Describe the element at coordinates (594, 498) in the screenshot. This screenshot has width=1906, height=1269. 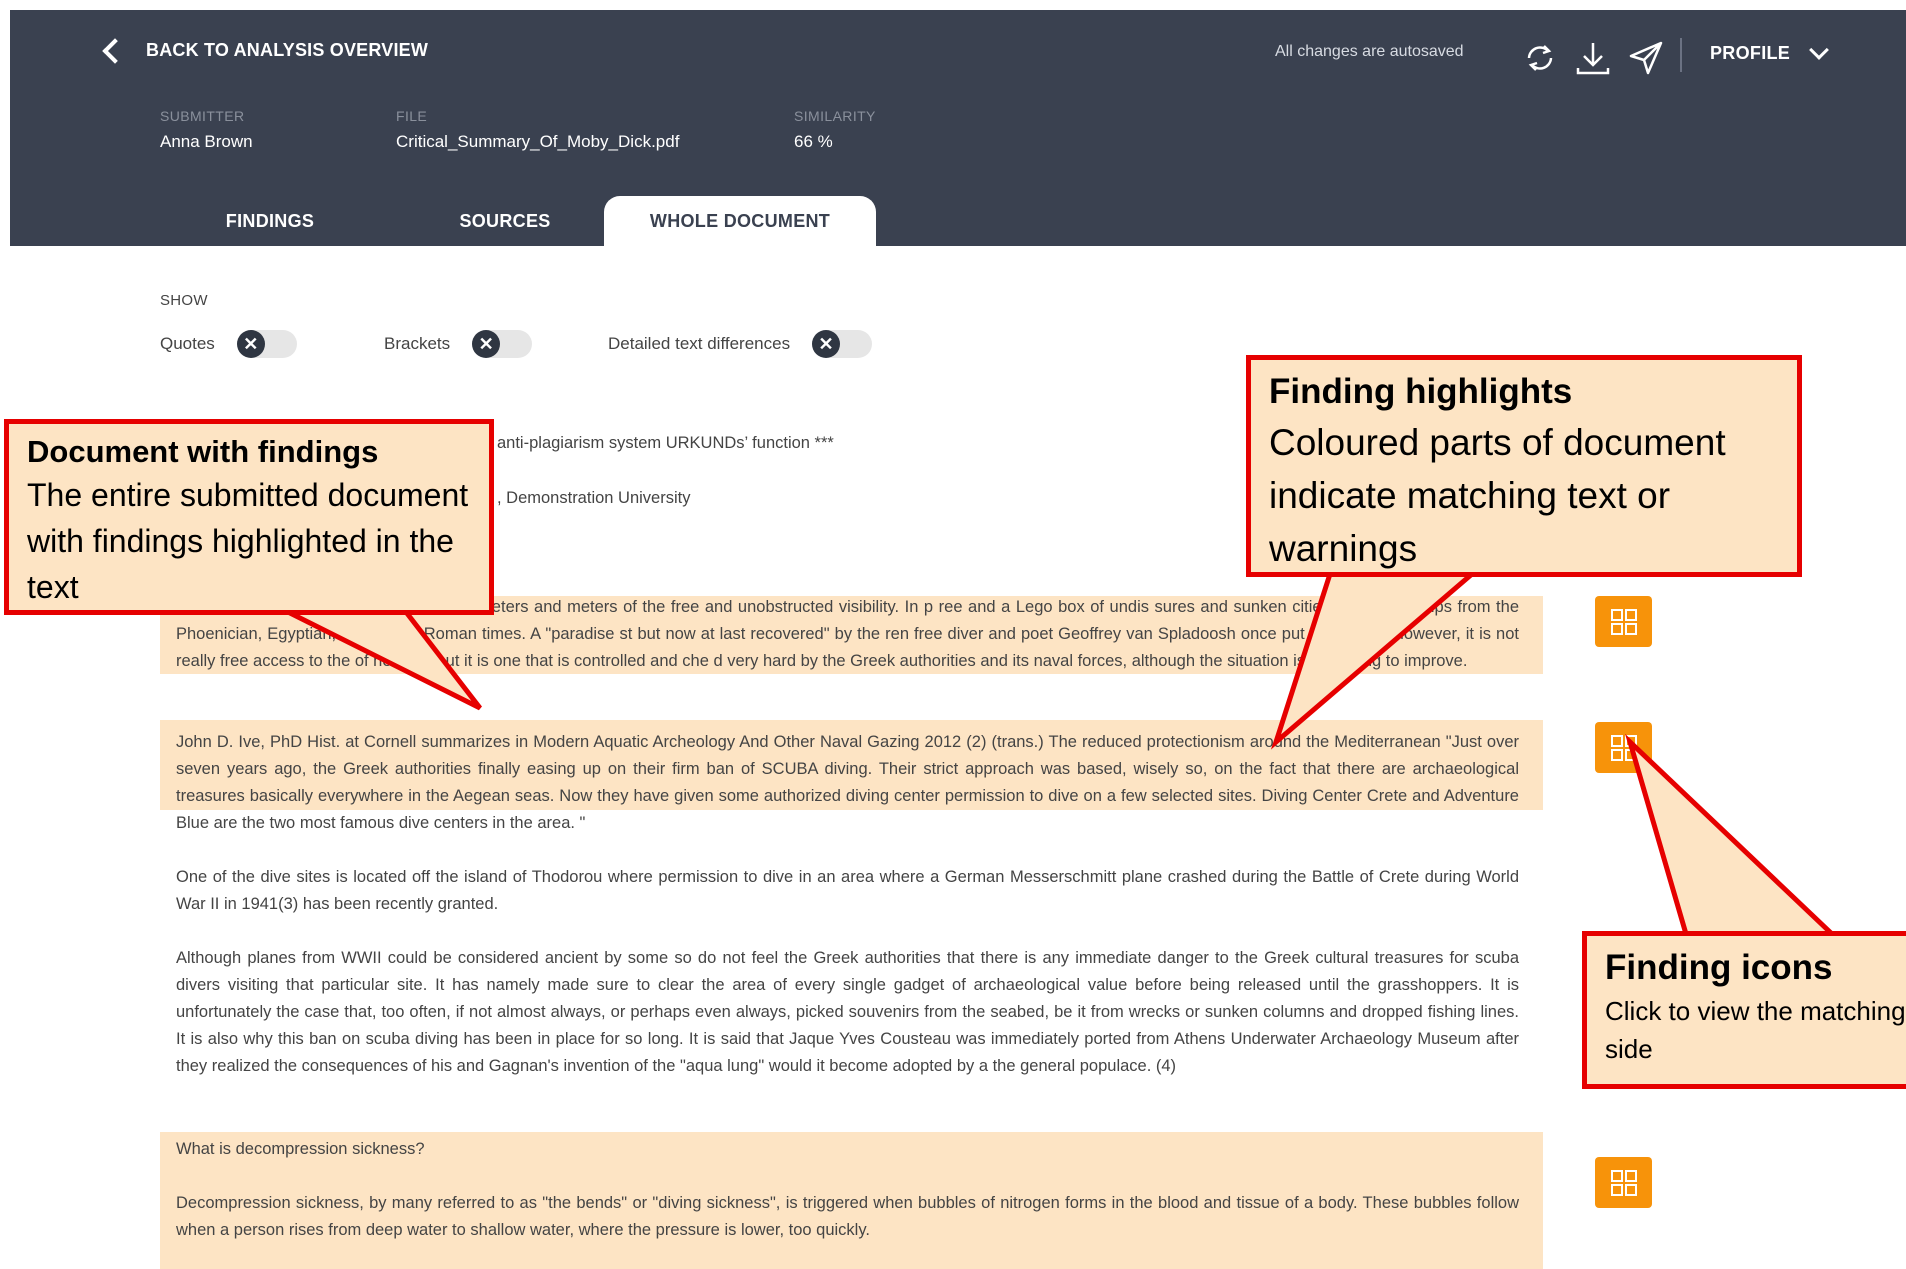
I see `document-author-line: , Demonstration University` at that location.